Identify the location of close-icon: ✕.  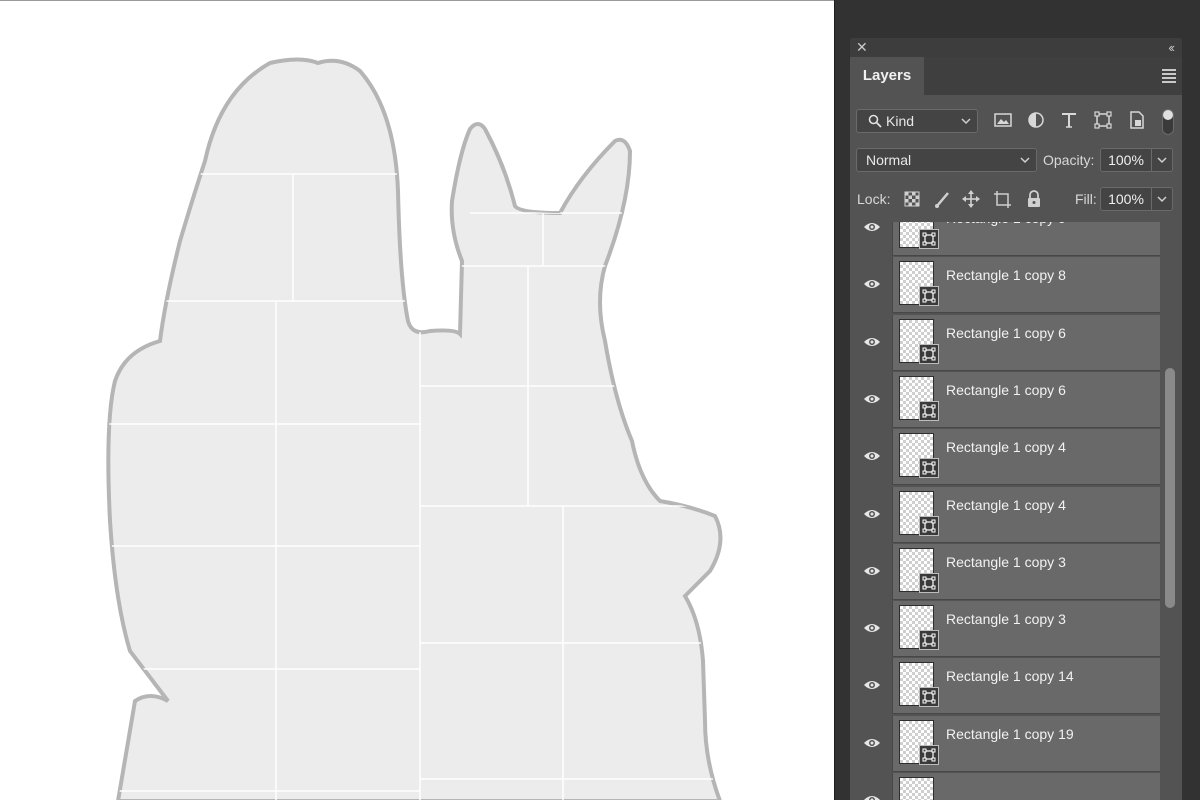
(862, 47).